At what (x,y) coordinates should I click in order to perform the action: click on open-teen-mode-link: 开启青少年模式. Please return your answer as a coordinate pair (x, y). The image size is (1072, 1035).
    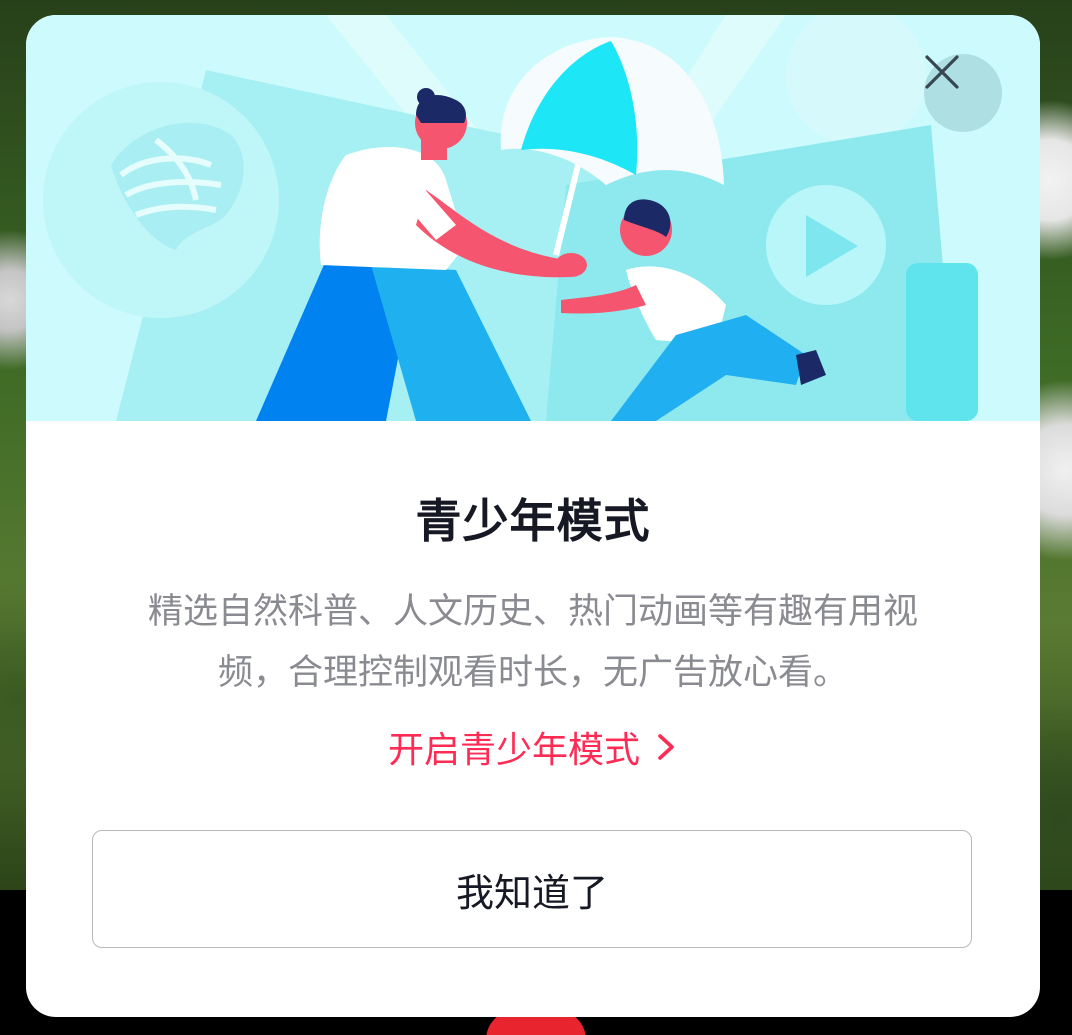
    Looking at the image, I should click on (533, 747).